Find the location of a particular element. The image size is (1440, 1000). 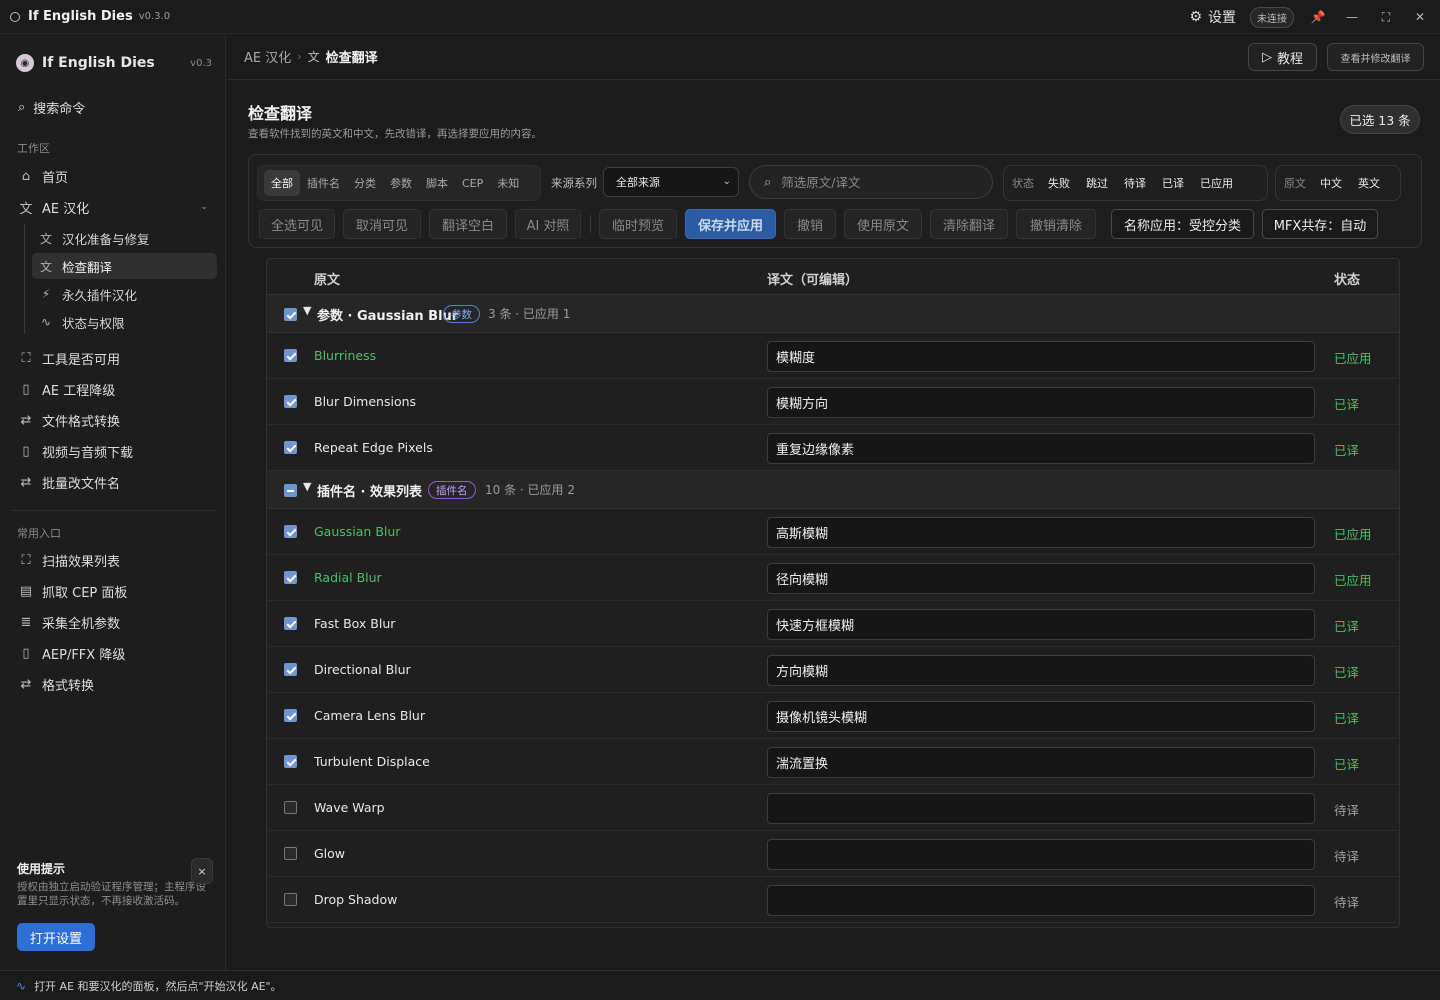

sidebar-subitem-permanent: ⚡ 永久插件汉化 is located at coordinates (124, 294).